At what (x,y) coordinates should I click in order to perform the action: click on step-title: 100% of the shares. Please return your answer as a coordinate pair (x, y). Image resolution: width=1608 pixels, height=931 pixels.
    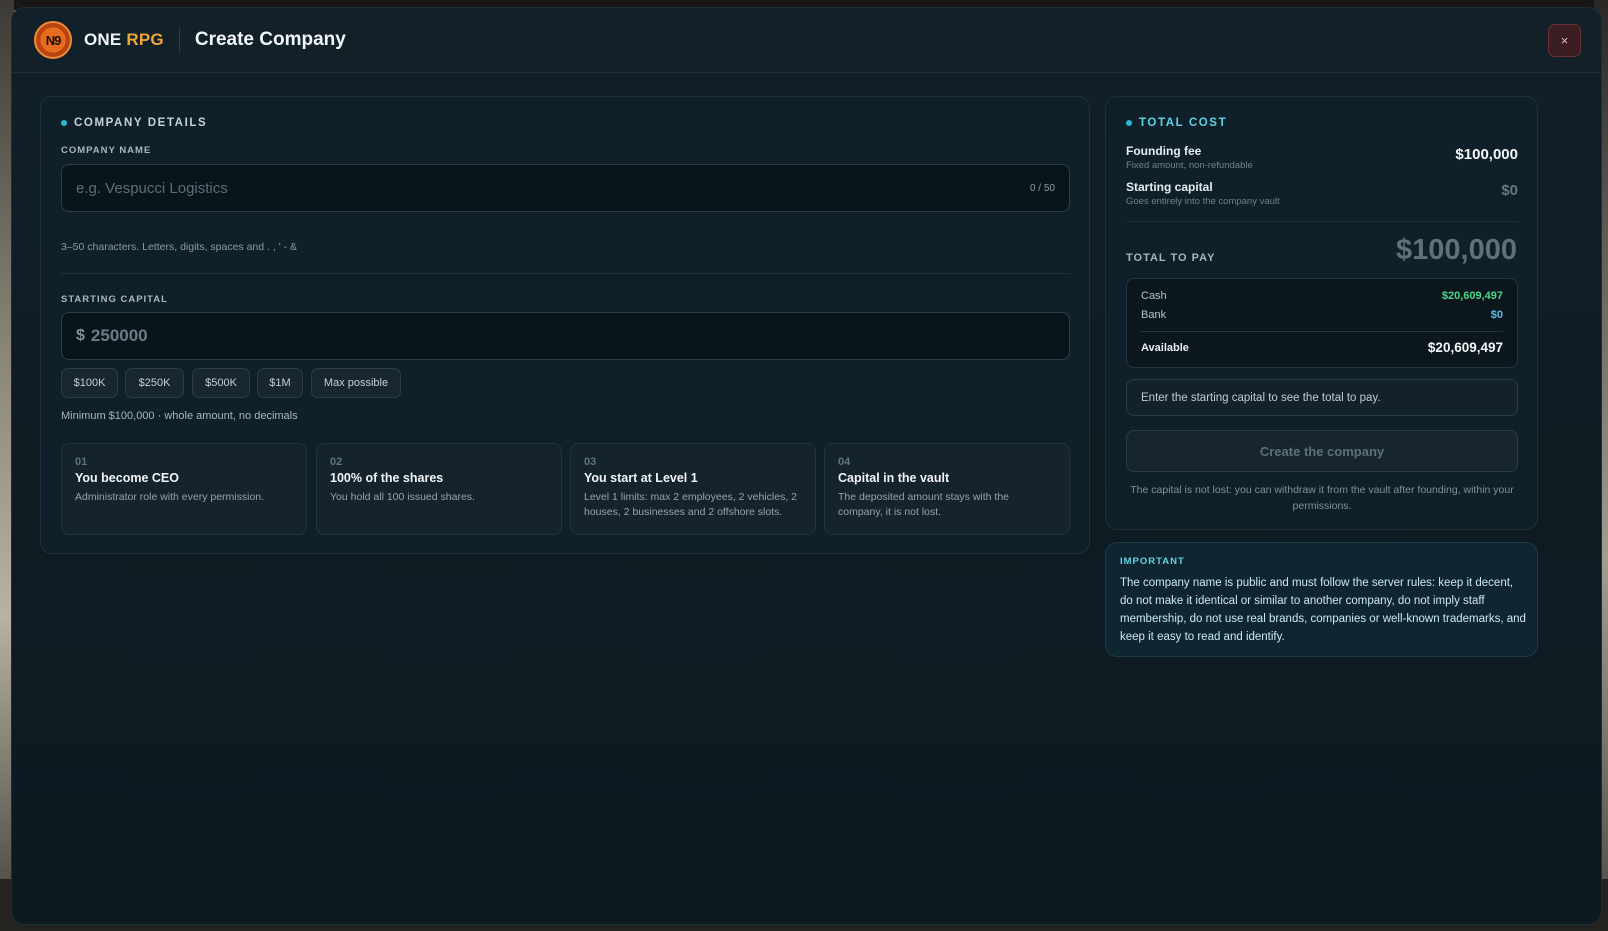
    Looking at the image, I should click on (387, 478).